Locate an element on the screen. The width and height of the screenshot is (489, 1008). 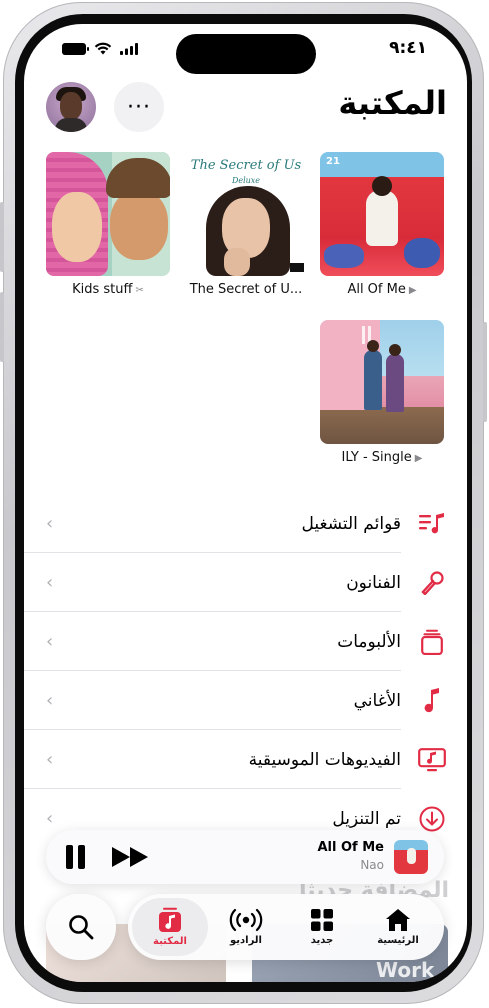
tab-radio: الراديو is located at coordinates (246, 927).